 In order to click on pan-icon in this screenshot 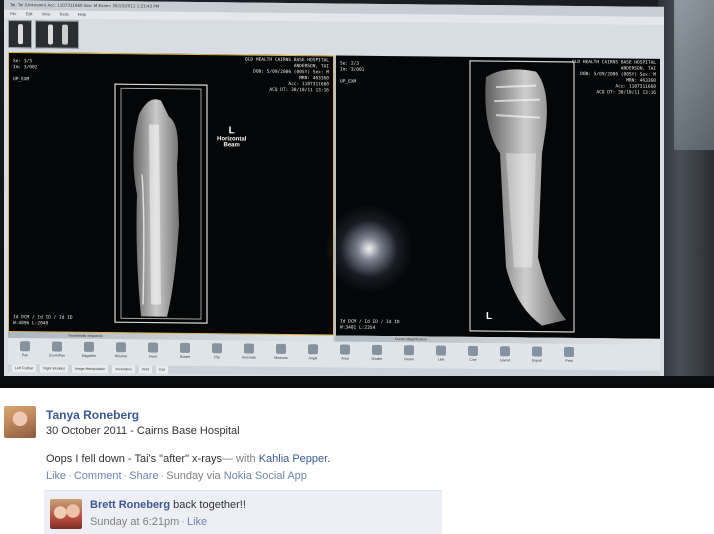, I will do `click(25, 346)`.